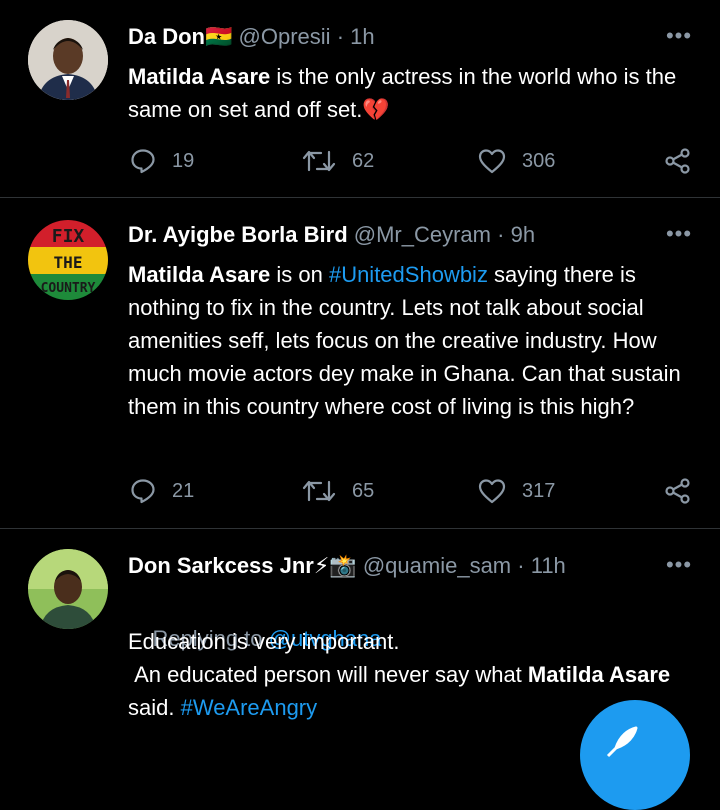 This screenshot has height=810, width=720. I want to click on tweet-text-segment: is on, so click(299, 274).